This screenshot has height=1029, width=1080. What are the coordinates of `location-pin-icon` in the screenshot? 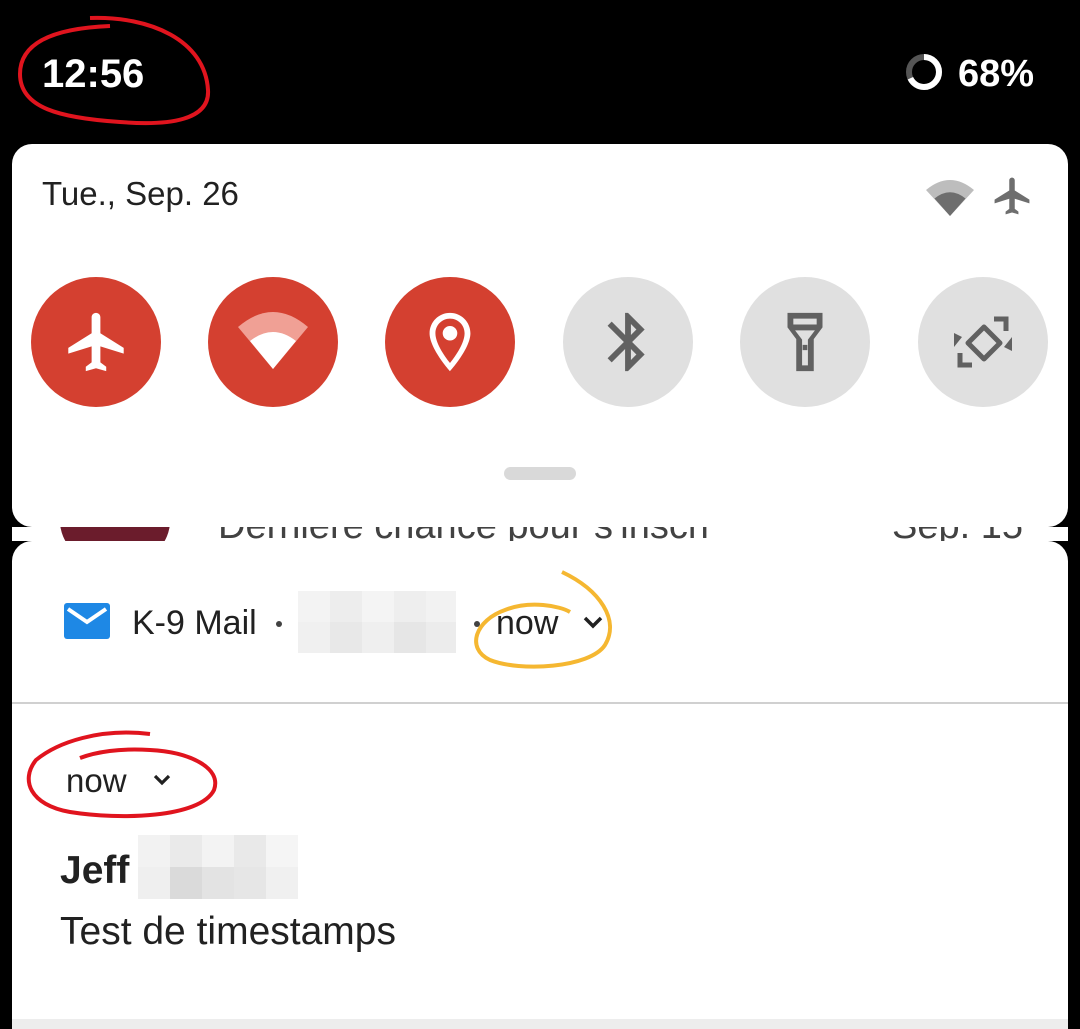 It's located at (450, 342).